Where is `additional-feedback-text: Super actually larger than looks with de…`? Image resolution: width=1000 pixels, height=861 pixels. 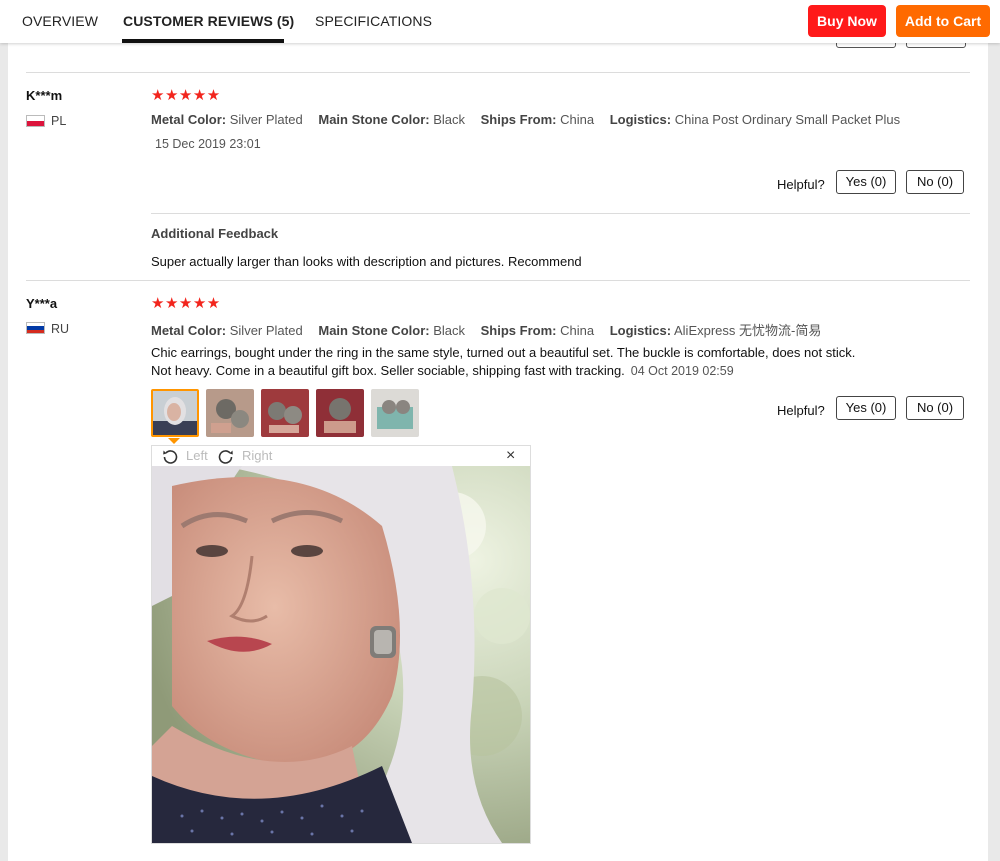
additional-feedback-text: Super actually larger than looks with de… is located at coordinates (366, 261).